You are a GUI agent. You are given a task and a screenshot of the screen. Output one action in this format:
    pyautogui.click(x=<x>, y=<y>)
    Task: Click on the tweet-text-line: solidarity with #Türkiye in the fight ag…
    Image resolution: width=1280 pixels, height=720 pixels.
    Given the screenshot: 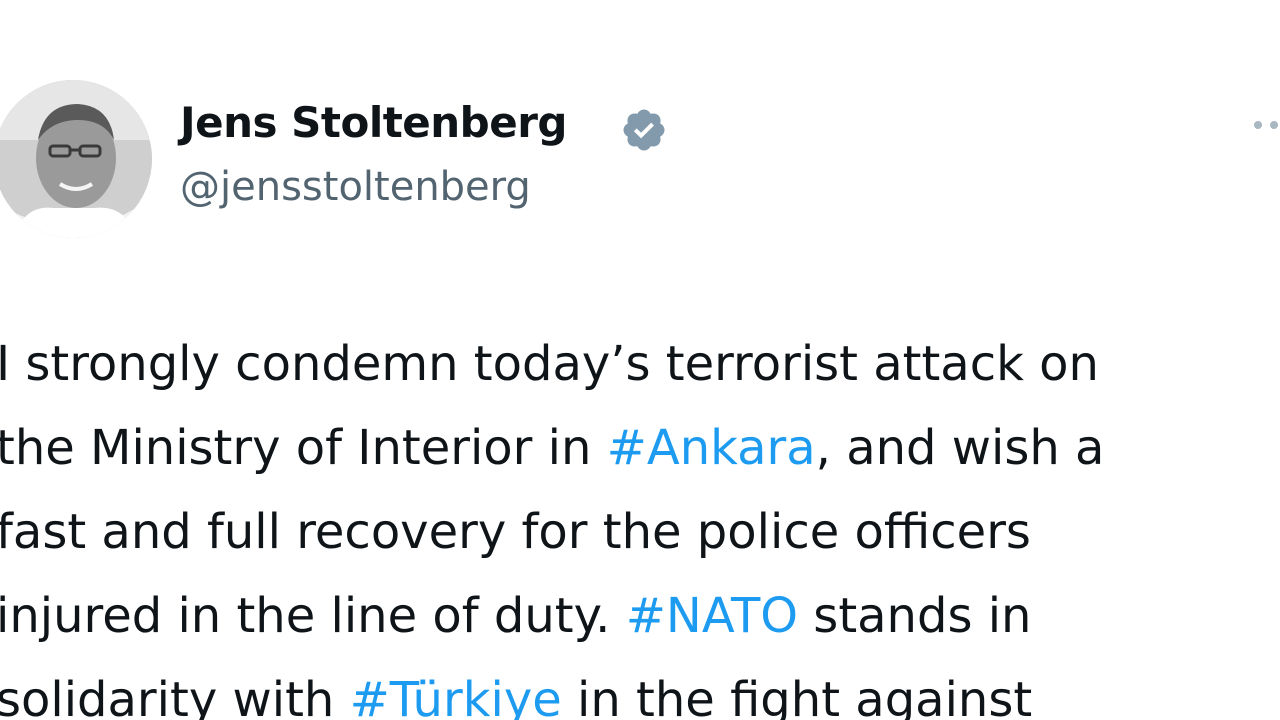 What is the action you would take?
    pyautogui.click(x=640, y=689)
    